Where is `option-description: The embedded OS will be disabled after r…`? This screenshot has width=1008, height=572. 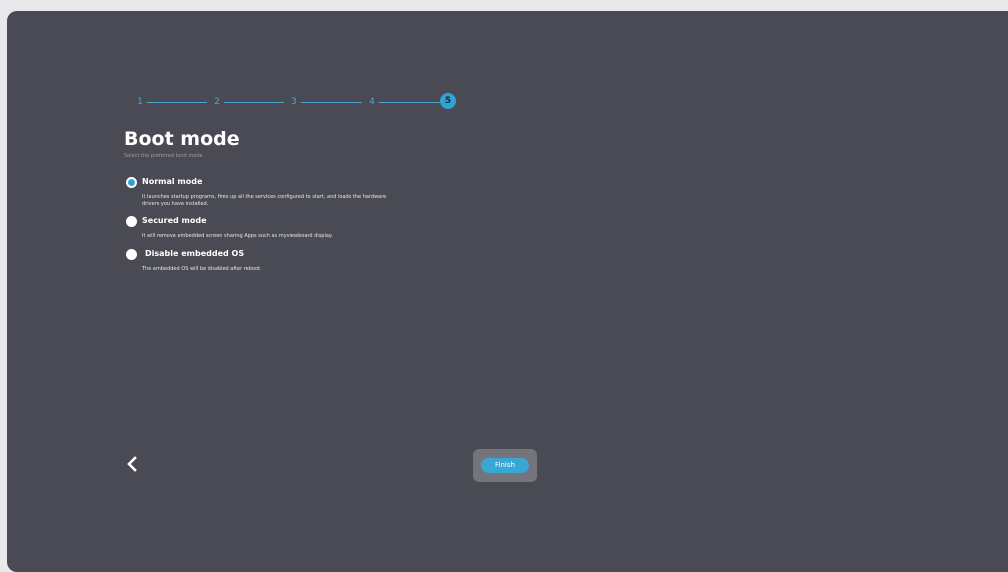
option-description: The embedded OS will be disabled after r… is located at coordinates (202, 269).